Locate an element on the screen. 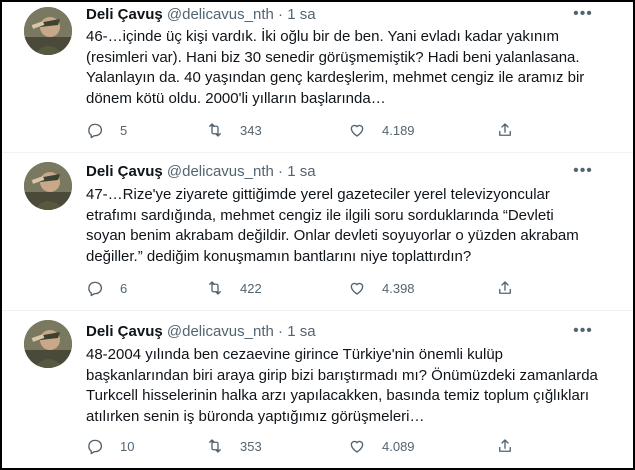  tweet-actions: 6 422 4.398 is located at coordinates (301, 288).